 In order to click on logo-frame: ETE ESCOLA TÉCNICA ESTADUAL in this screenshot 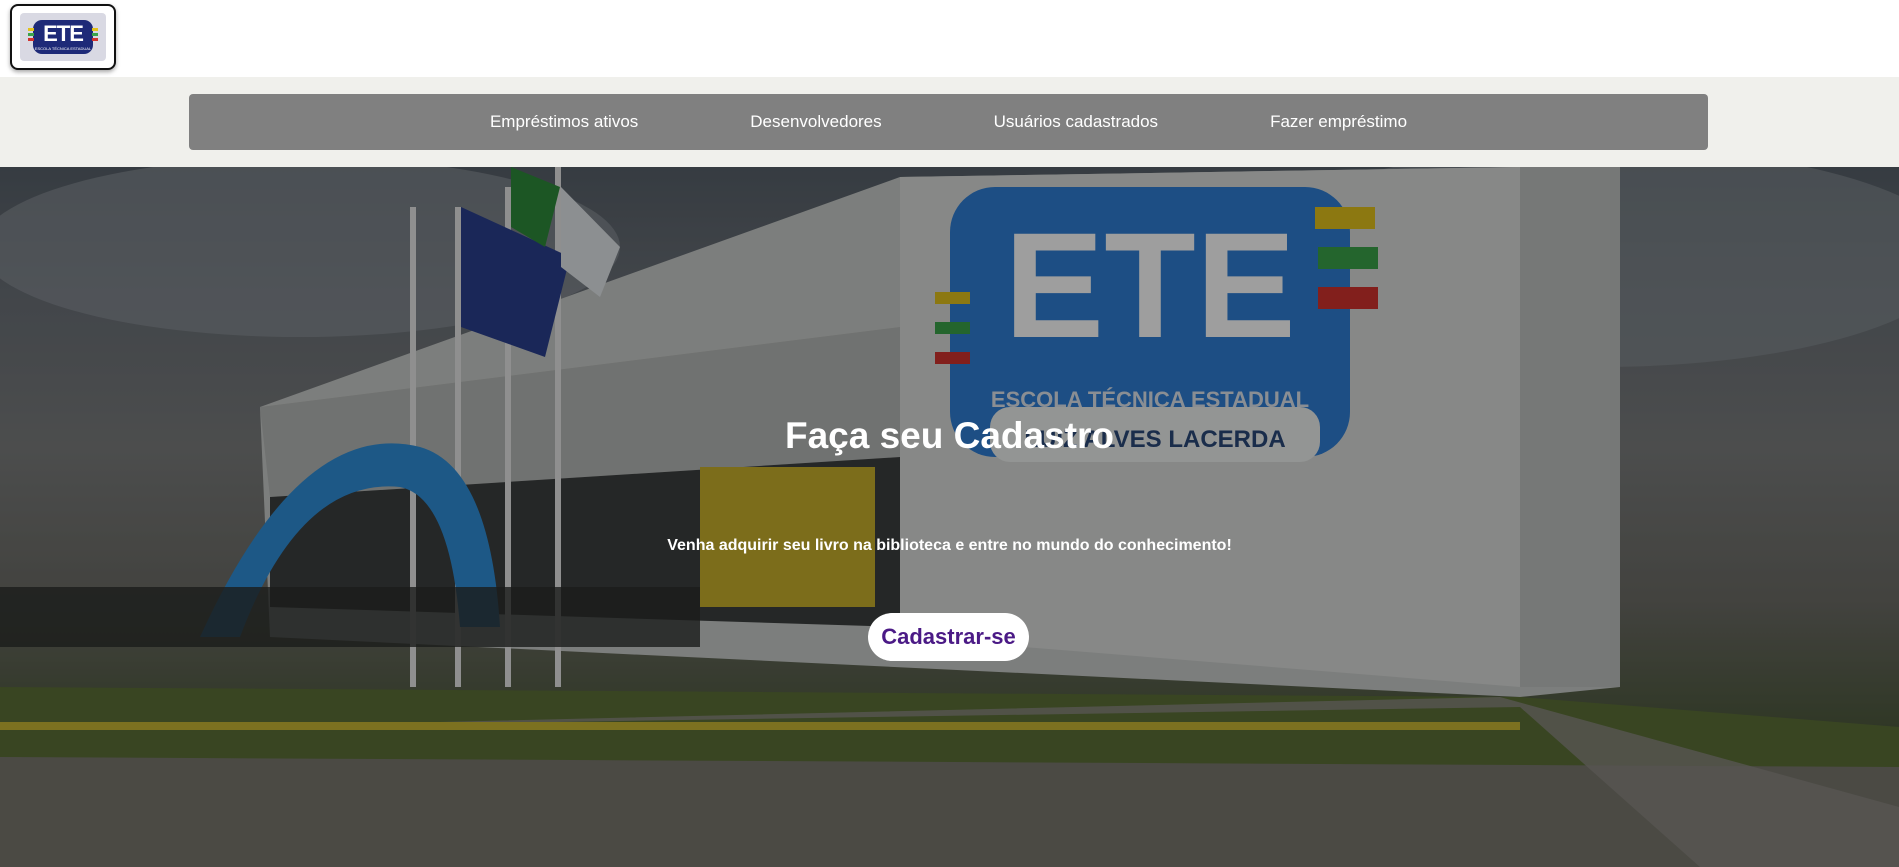, I will do `click(63, 37)`.